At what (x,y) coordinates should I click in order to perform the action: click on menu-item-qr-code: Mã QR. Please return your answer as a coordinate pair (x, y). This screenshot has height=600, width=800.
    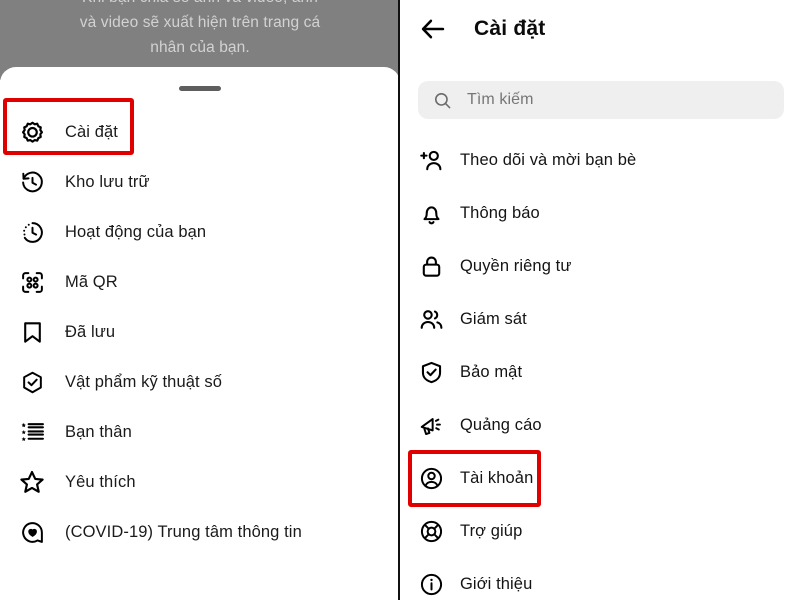
    Looking at the image, I should click on (199, 282).